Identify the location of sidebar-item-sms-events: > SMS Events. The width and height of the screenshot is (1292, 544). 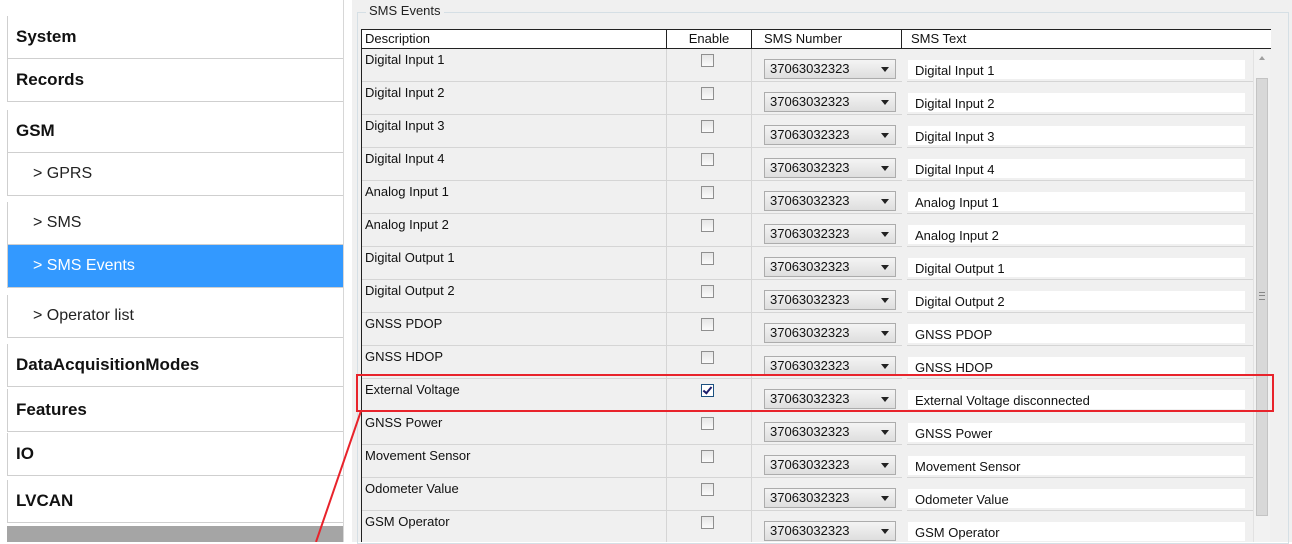
(175, 266).